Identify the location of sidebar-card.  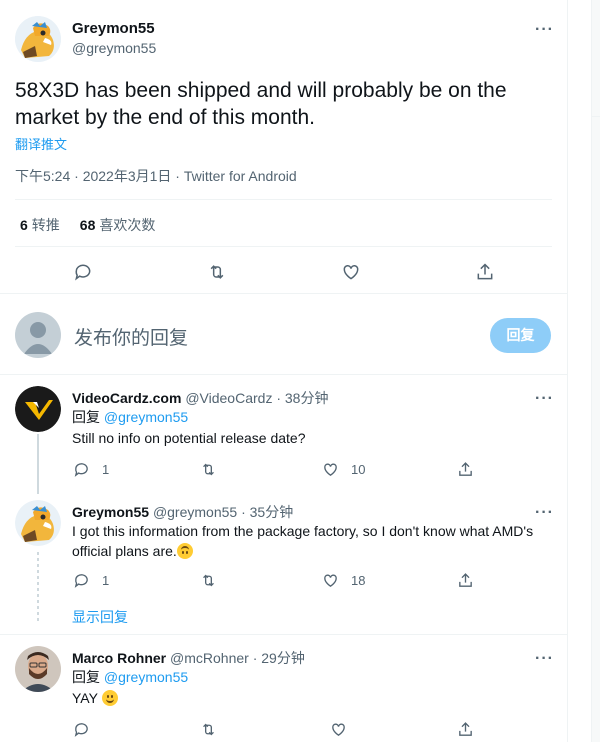
(595, 371).